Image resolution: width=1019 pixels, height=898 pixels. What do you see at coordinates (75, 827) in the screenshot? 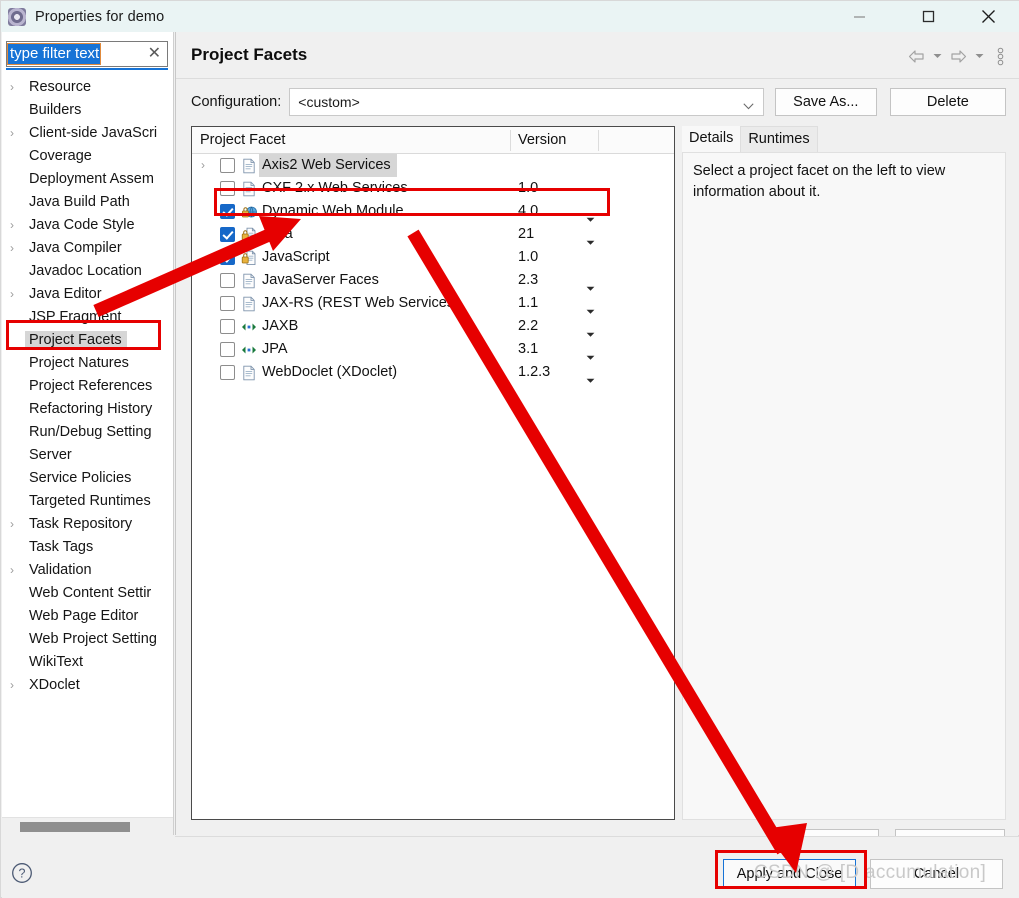
I see `sidebar-scrollbar-thumb` at bounding box center [75, 827].